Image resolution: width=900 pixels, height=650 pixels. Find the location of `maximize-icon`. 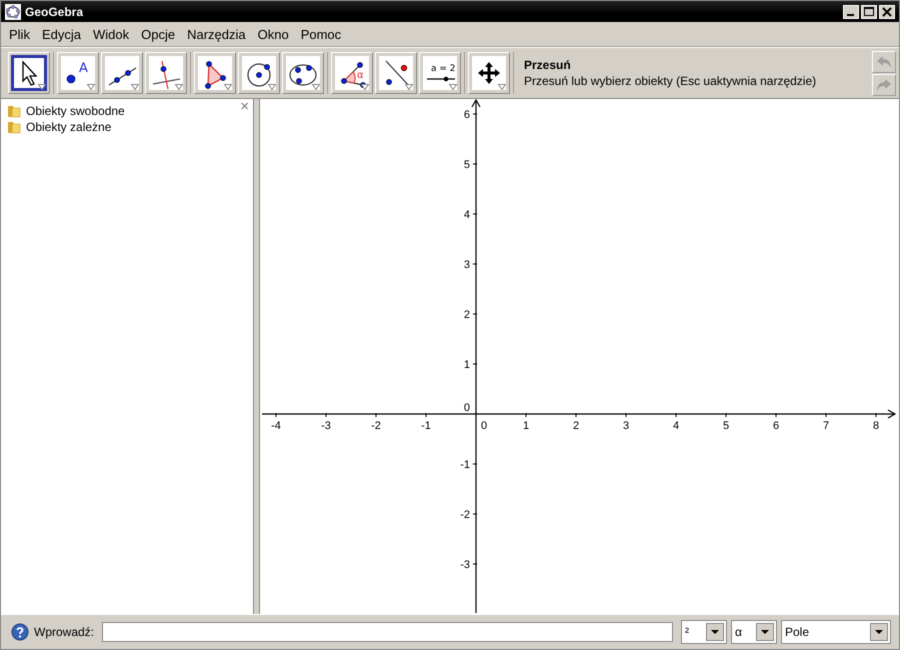

maximize-icon is located at coordinates (869, 11).